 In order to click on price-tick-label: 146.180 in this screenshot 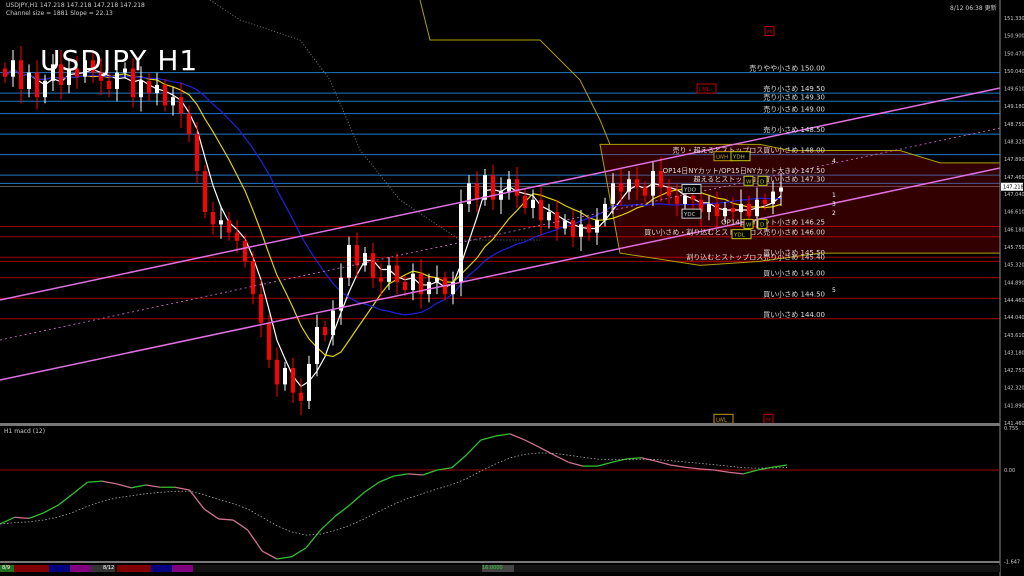, I will do `click(1014, 230)`.